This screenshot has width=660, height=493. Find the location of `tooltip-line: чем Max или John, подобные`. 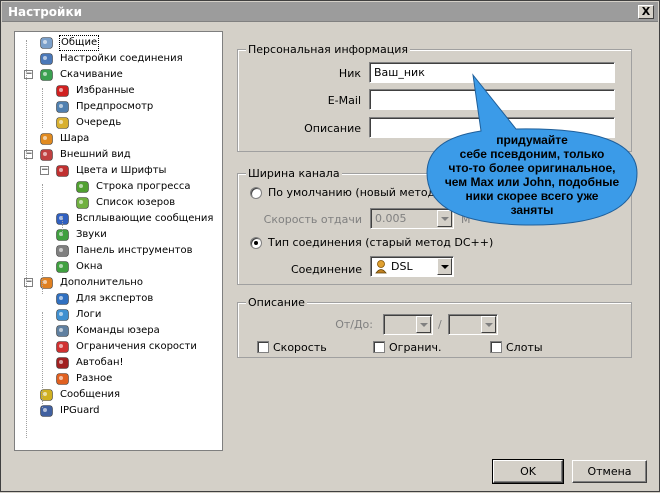

tooltip-line: чем Max или John, подобные is located at coordinates (532, 182).